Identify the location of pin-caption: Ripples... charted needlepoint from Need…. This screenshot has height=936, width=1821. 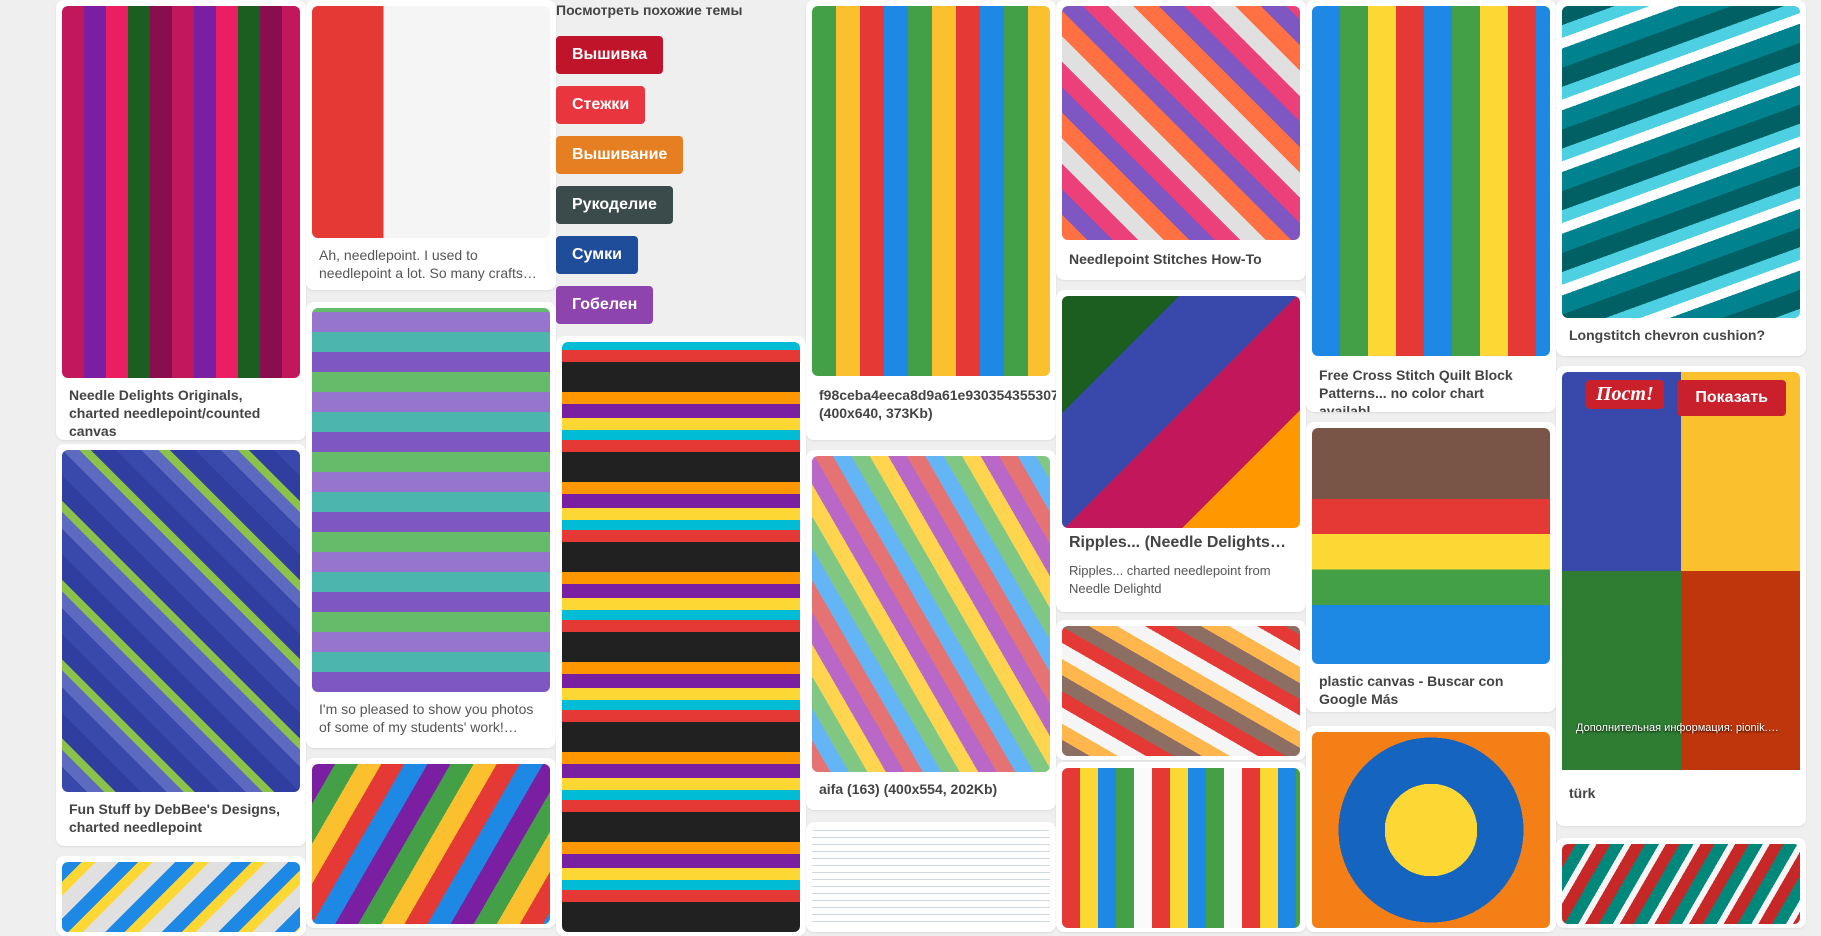
(1170, 579).